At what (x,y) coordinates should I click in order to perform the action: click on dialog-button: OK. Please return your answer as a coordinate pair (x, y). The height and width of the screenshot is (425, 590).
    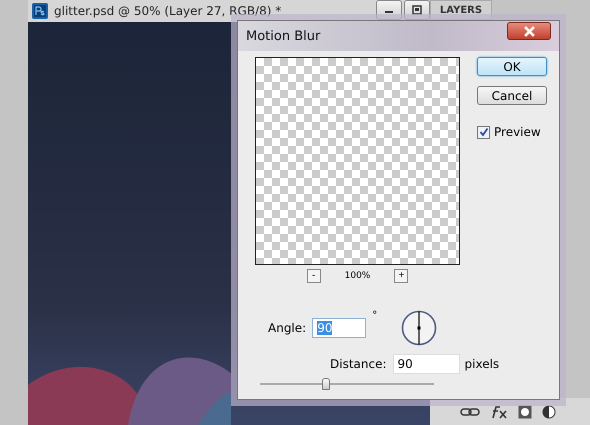
    Looking at the image, I should click on (512, 66).